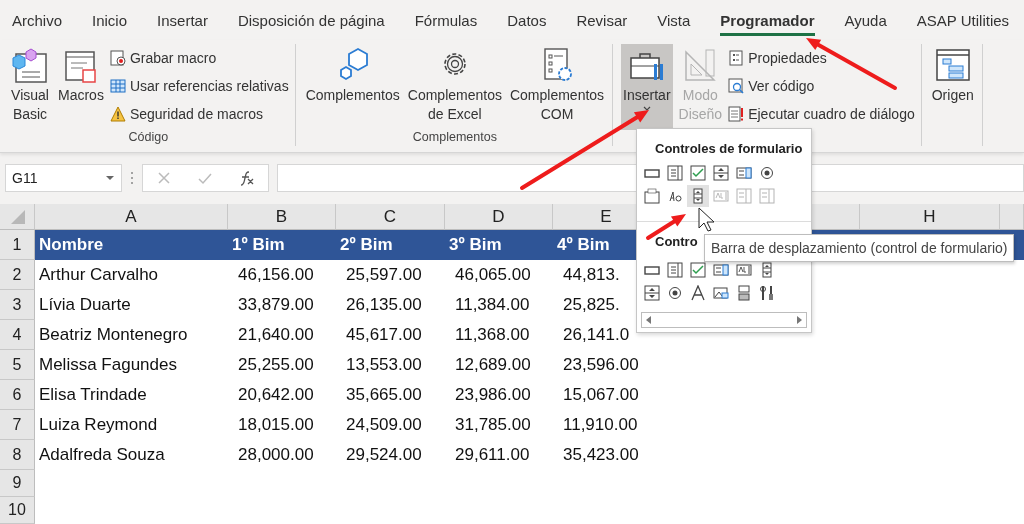 The image size is (1024, 524). What do you see at coordinates (163, 178) in the screenshot?
I see `close-icon` at bounding box center [163, 178].